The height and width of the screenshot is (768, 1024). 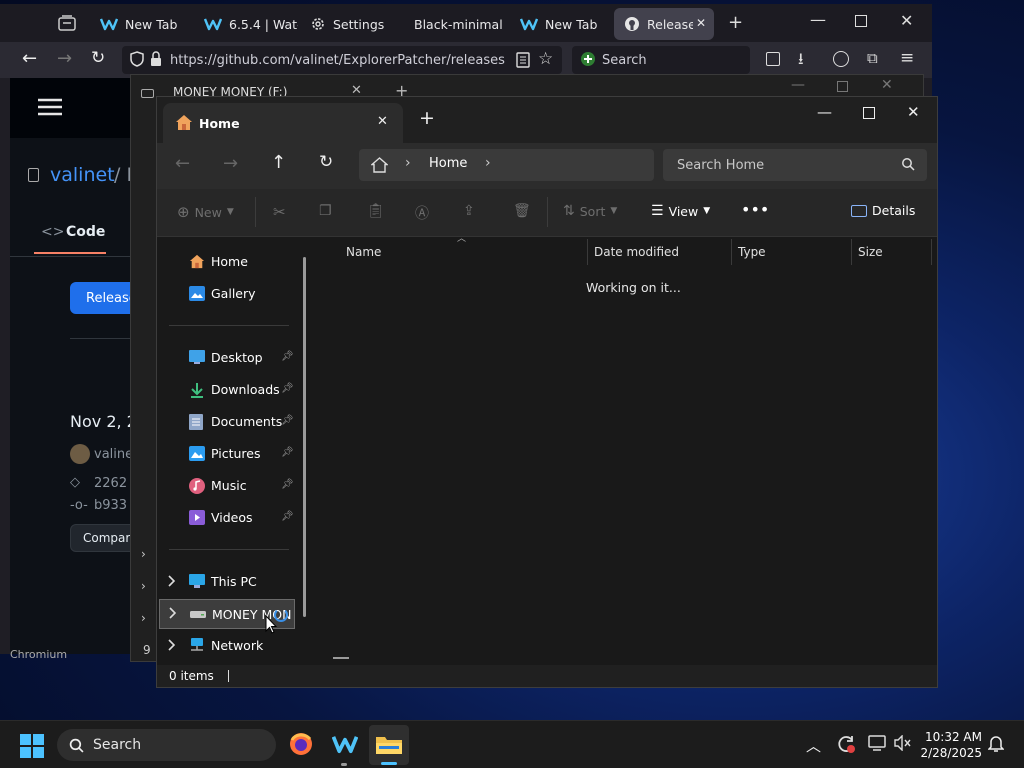 I want to click on column-header-date-modified: Date modified, so click(x=636, y=252).